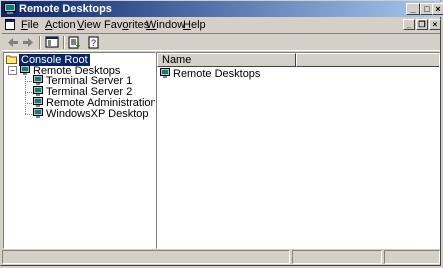 The width and height of the screenshot is (443, 268). I want to click on child-restore-button: ❐, so click(422, 24).